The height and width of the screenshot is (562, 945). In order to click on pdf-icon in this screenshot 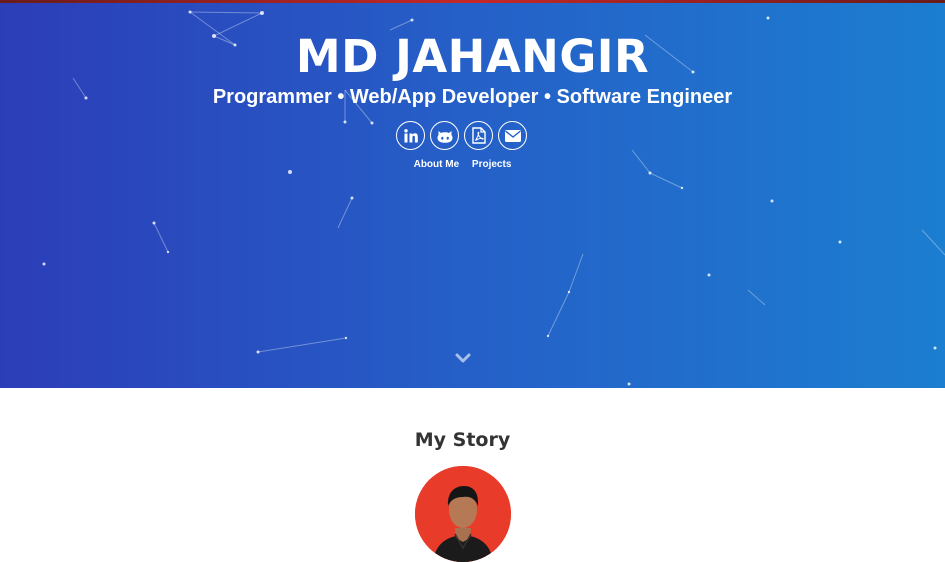, I will do `click(478, 135)`.